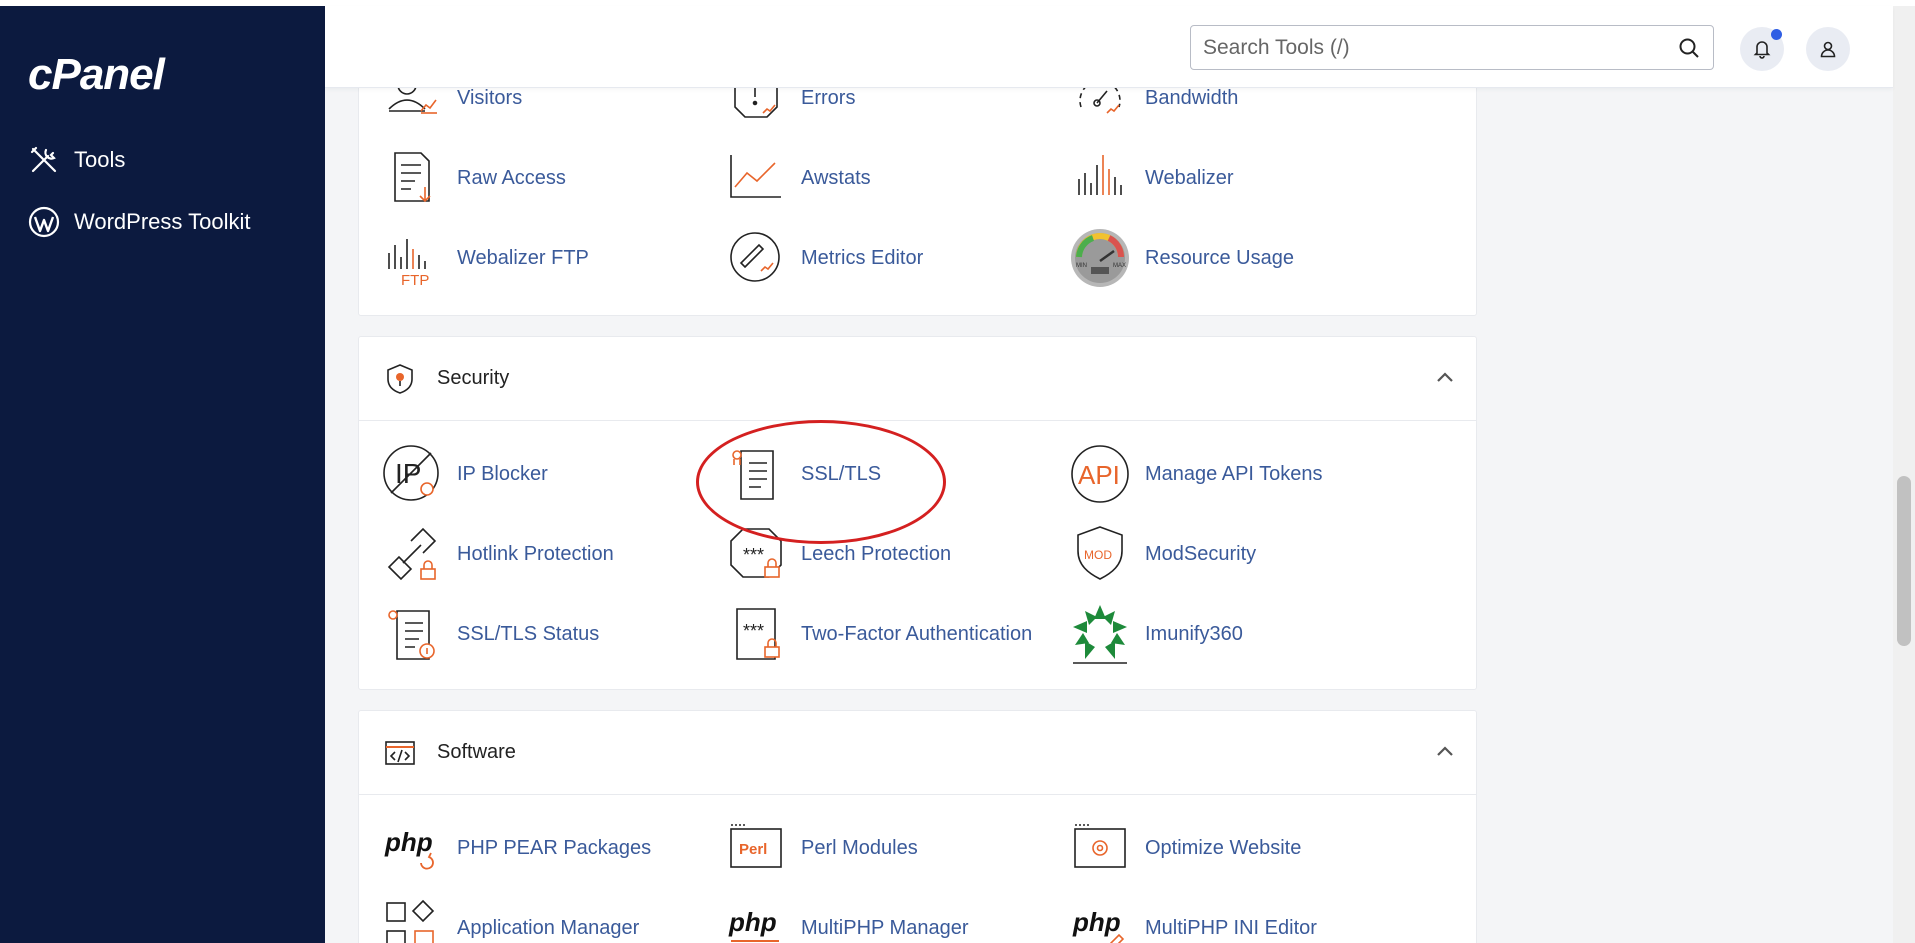  I want to click on resource-usage-icon: MIN MAX, so click(1100, 258).